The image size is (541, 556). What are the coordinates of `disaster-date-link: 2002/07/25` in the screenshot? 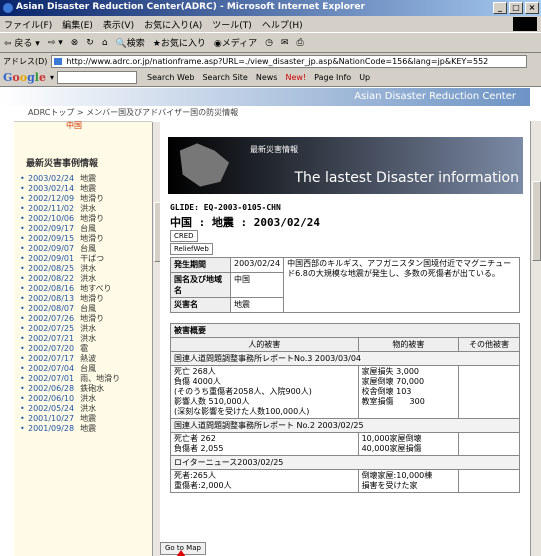 It's located at (51, 328).